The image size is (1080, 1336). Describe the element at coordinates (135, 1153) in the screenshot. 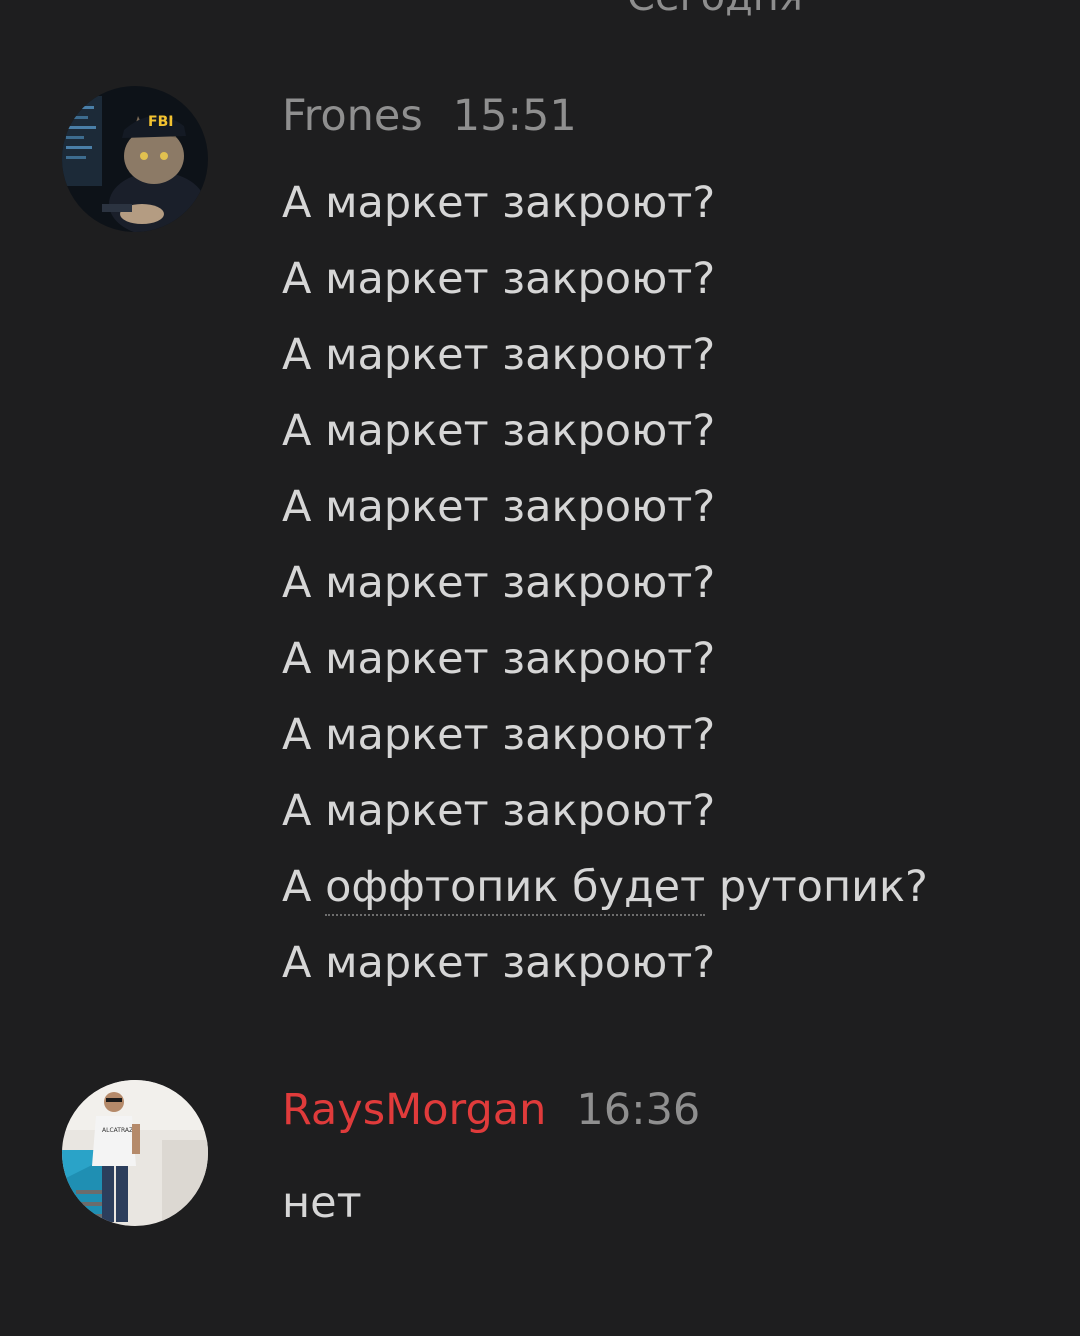

I see `man-photo-avatar-icon: ALCATRAZ` at that location.